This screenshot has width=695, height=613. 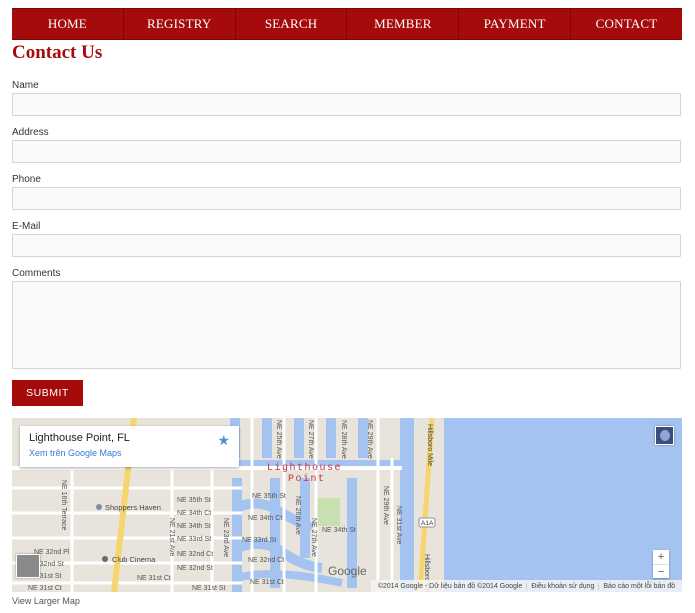 I want to click on zoom-out-button: −, so click(x=661, y=571).